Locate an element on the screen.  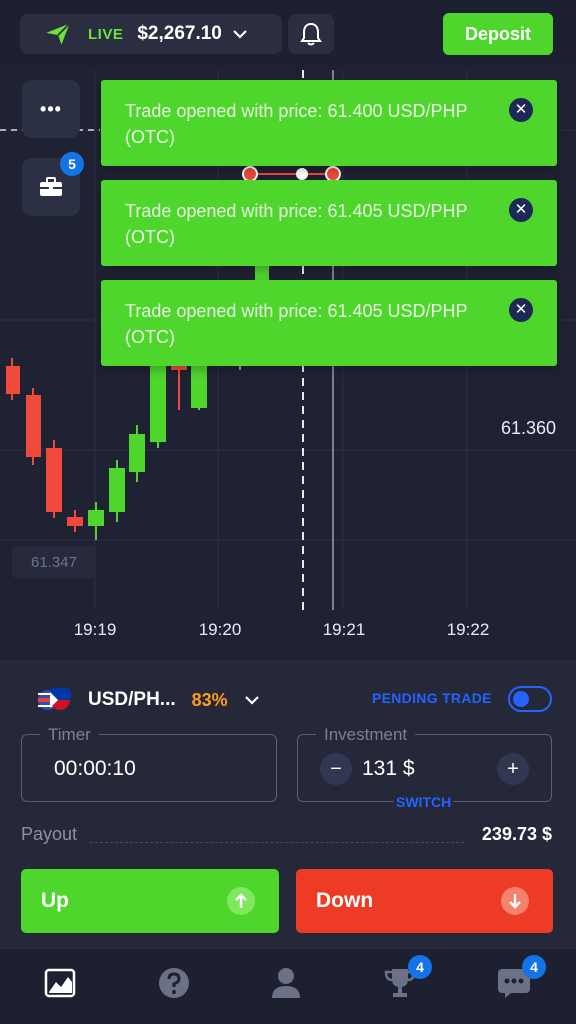
help-icon is located at coordinates (174, 983).